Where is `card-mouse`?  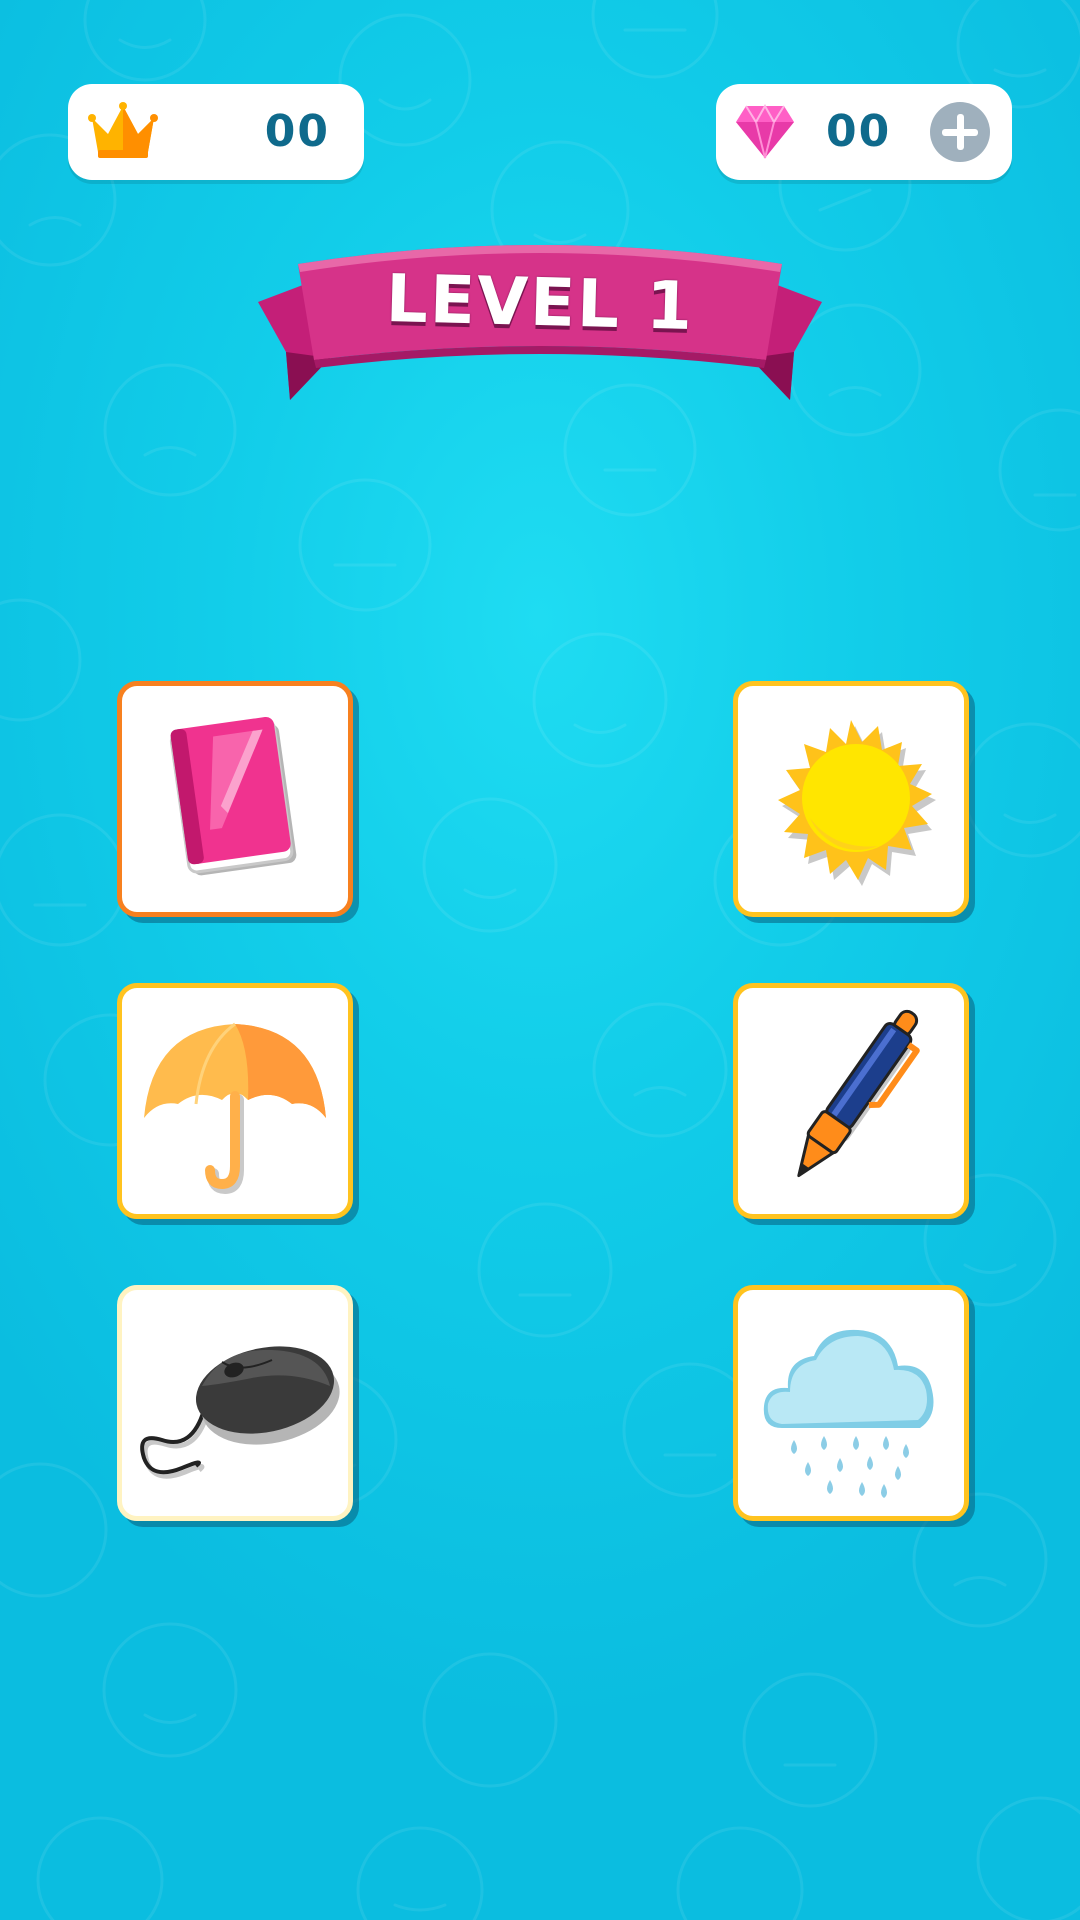
card-mouse is located at coordinates (235, 1403).